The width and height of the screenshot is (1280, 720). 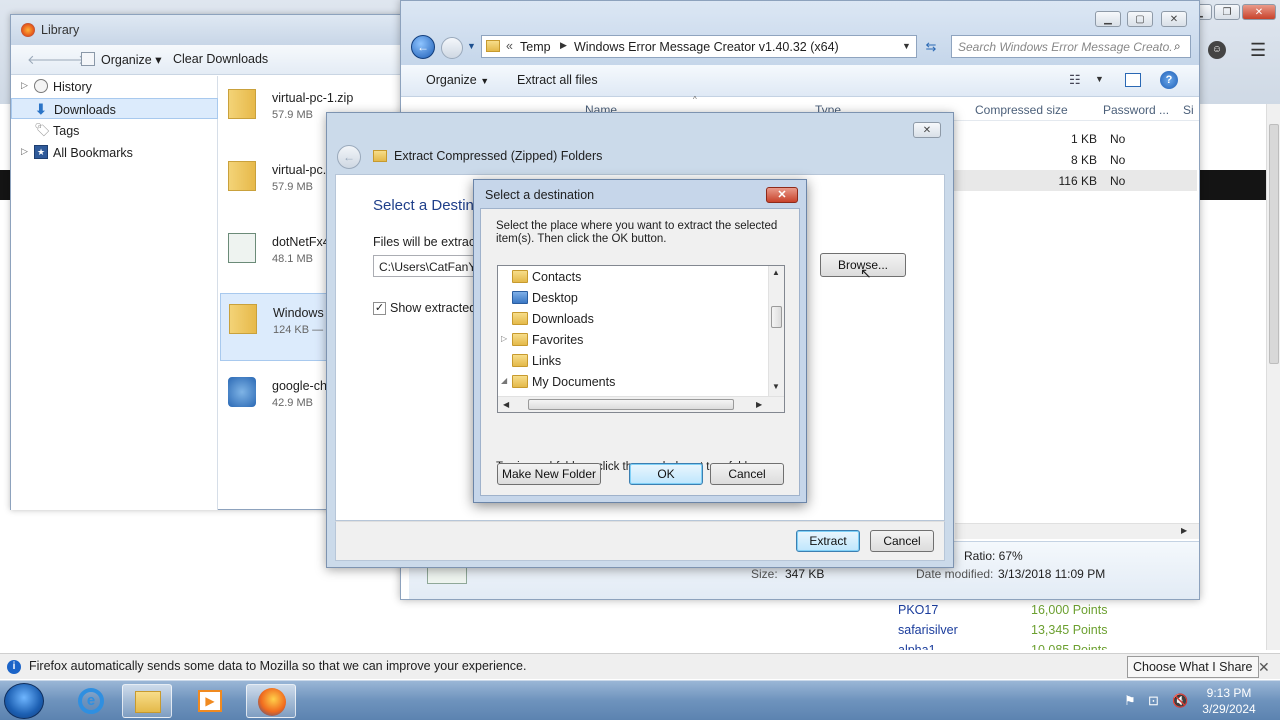 I want to click on scroll-down-icon: ▼, so click(x=776, y=386).